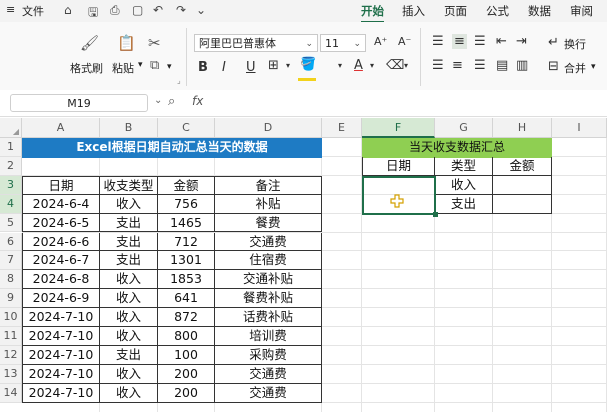 The height and width of the screenshot is (412, 607). Describe the element at coordinates (11, 242) in the screenshot. I see `row-header-6: 6` at that location.